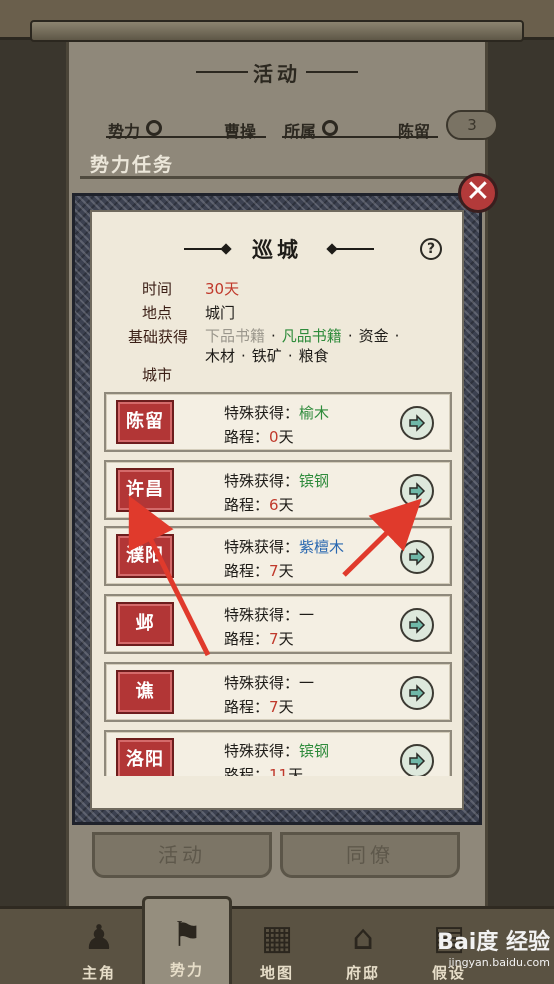 Image resolution: width=554 pixels, height=984 pixels. Describe the element at coordinates (311, 336) in the screenshot. I see `reward-item: 凡品书籍` at that location.